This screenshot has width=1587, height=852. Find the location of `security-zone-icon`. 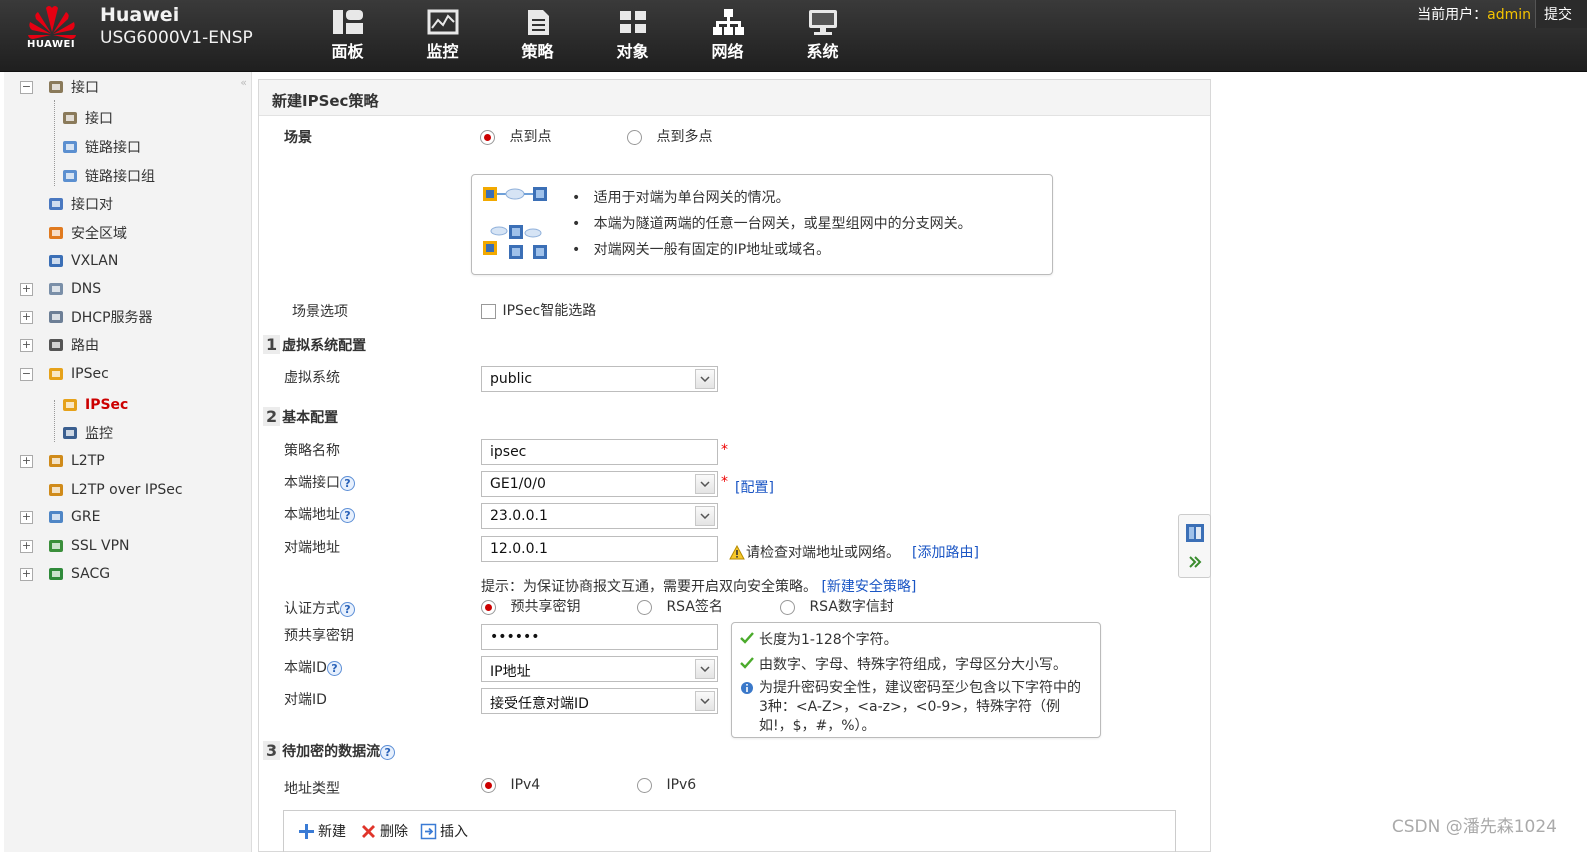

security-zone-icon is located at coordinates (56, 233).